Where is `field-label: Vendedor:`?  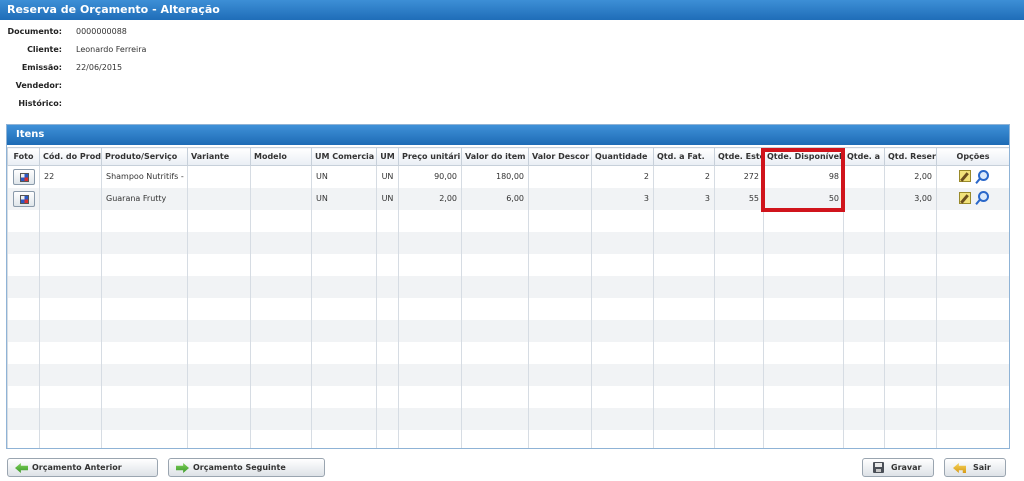
field-label: Vendedor: is located at coordinates (38, 85).